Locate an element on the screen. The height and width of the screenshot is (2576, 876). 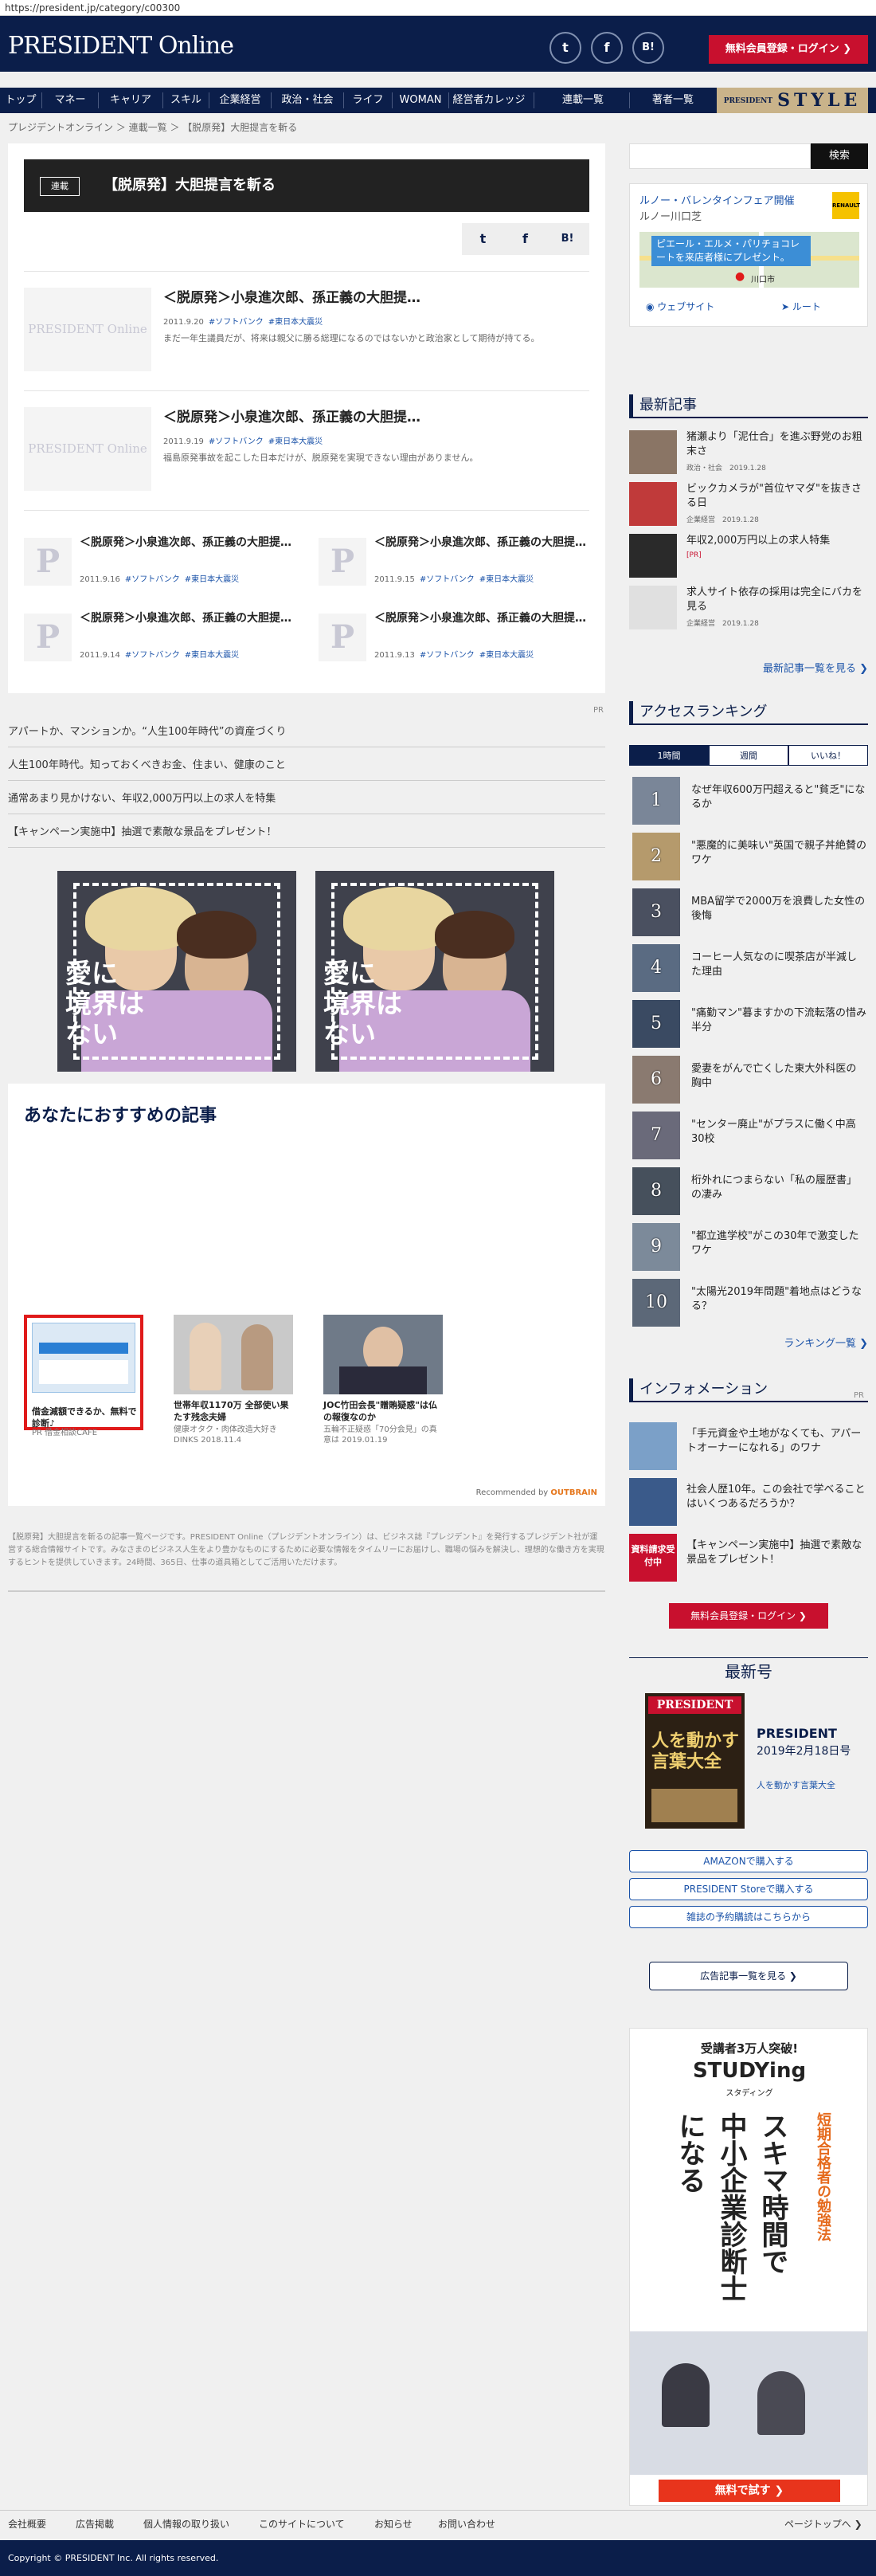
latest-article-title: 求人サイト依存の採用は完全にバカを見る is located at coordinates (777, 600).